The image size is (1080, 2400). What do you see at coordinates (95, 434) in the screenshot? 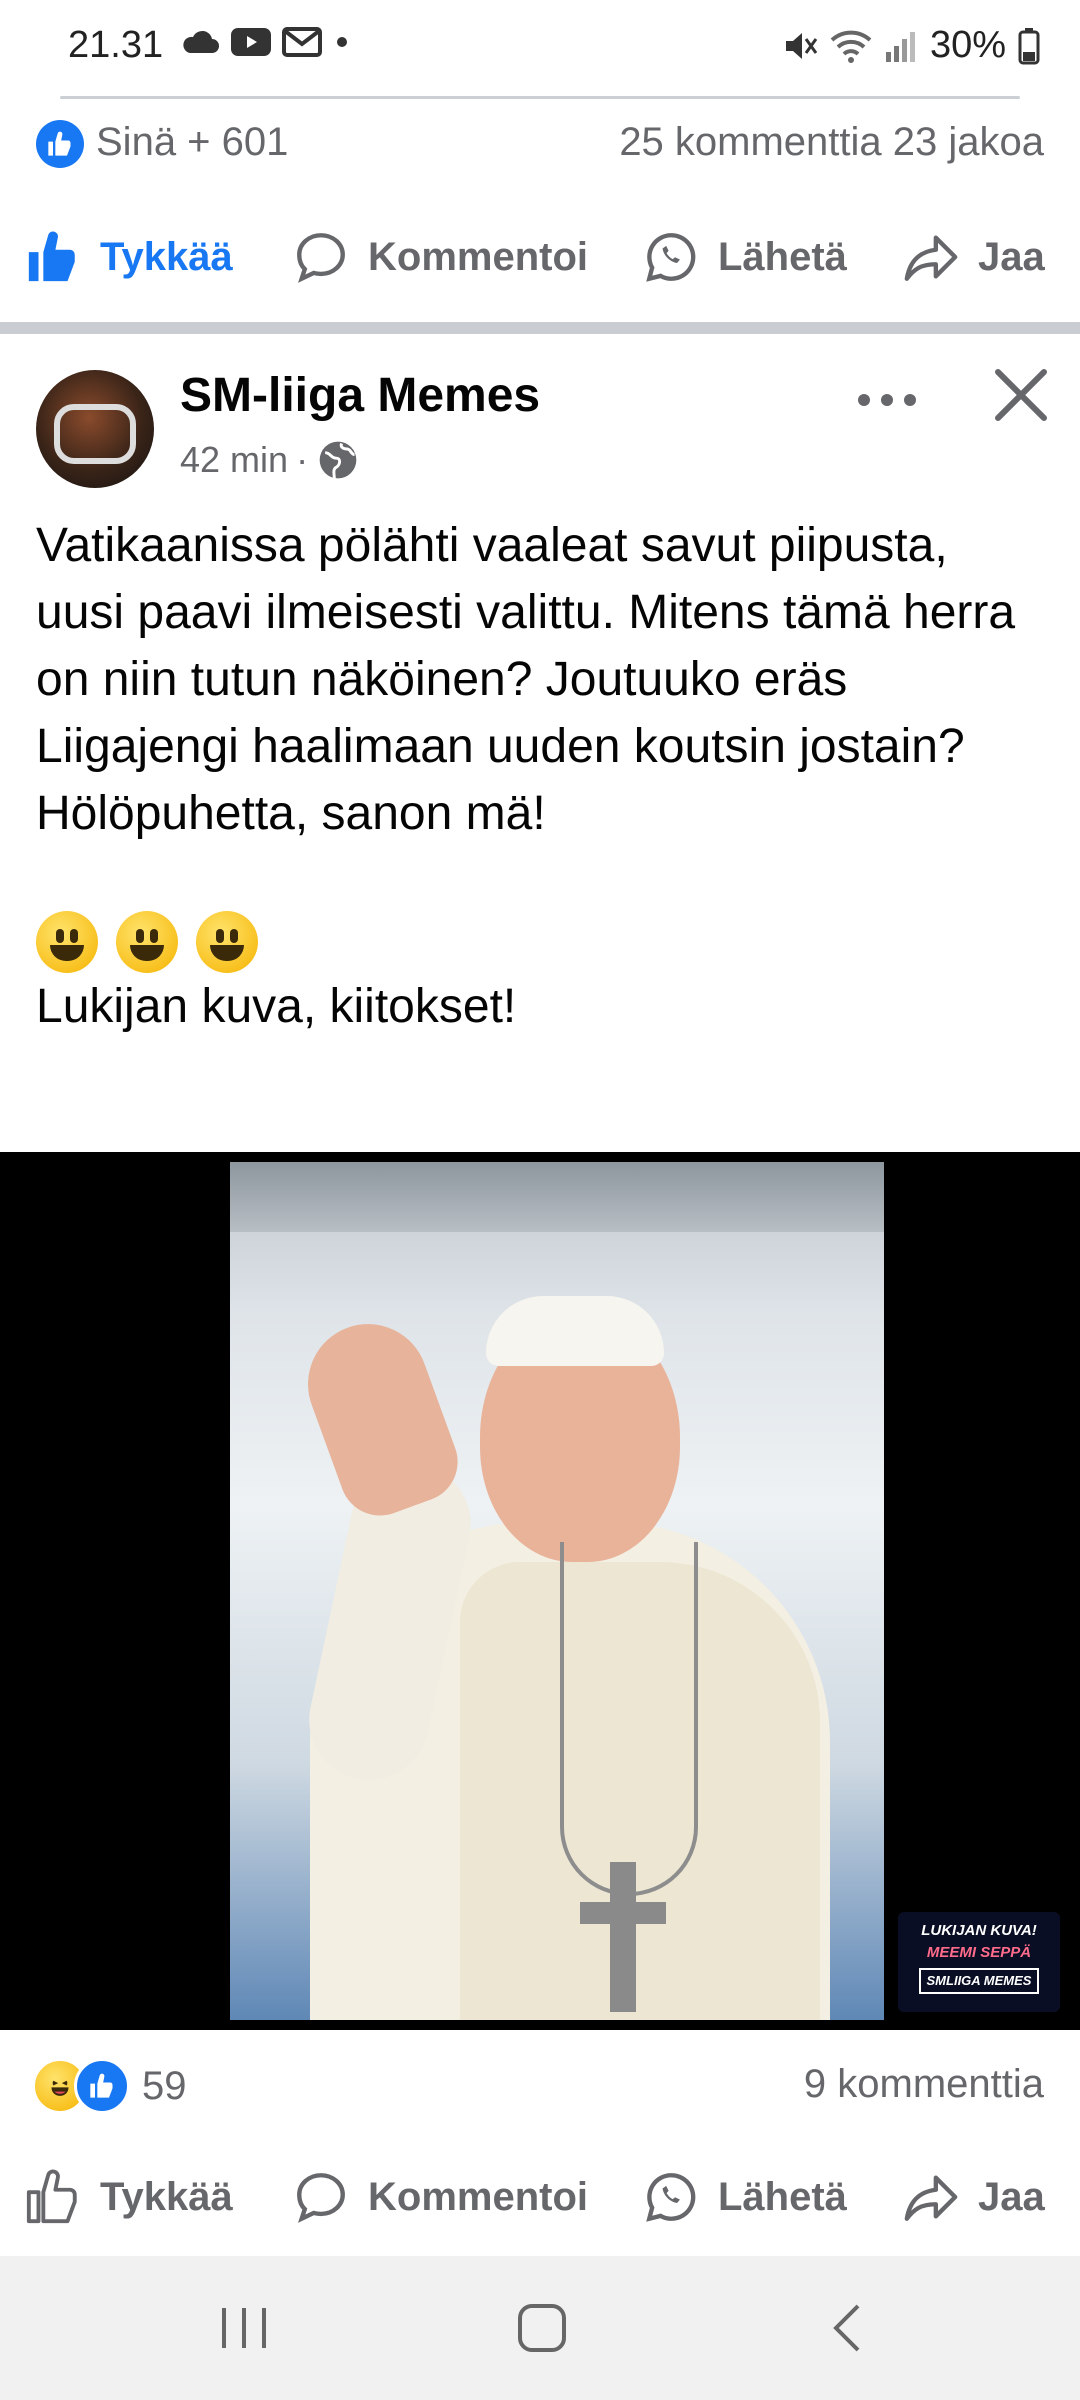
I see `goalie-mask-graphic` at bounding box center [95, 434].